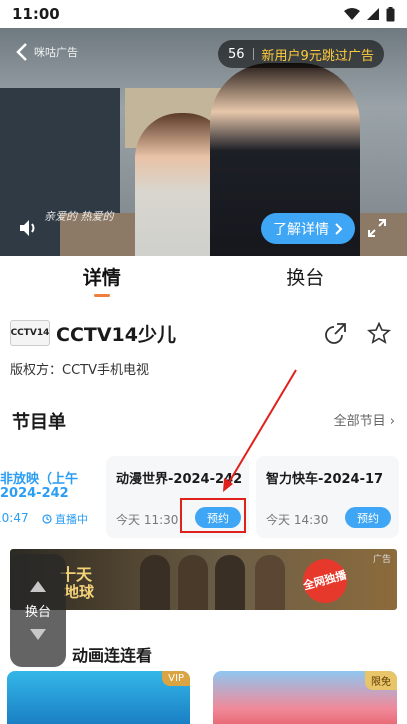 The width and height of the screenshot is (407, 724). What do you see at coordinates (203, 579) in the screenshot?
I see `ad-banner: 十天 地球 全网独播 广告` at bounding box center [203, 579].